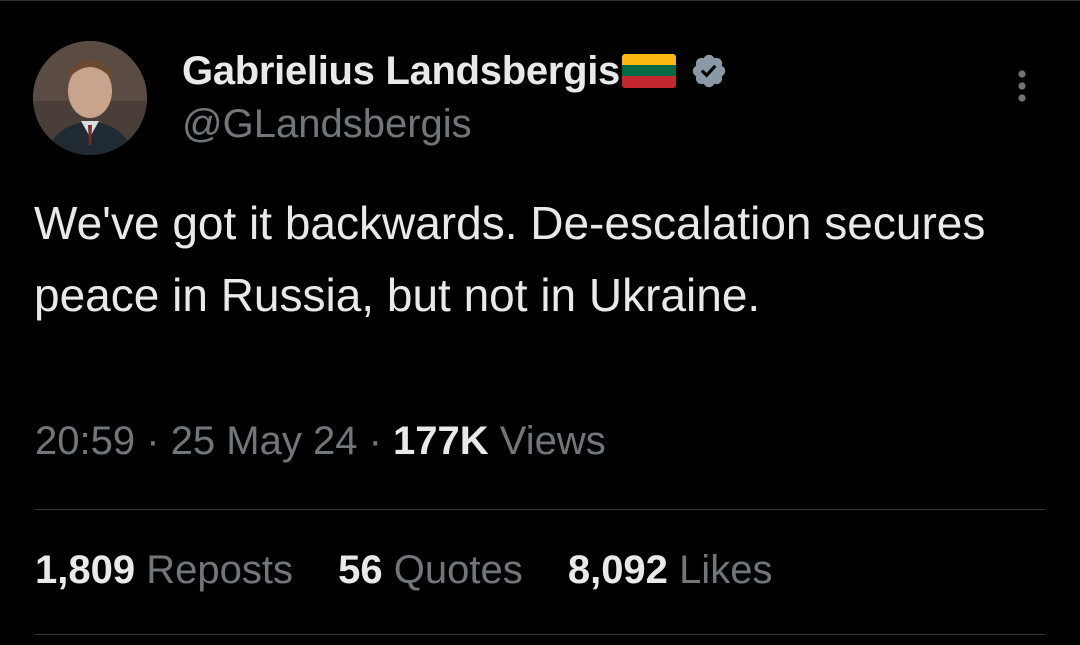 The image size is (1080, 645). I want to click on lithuania-flag-icon, so click(648, 71).